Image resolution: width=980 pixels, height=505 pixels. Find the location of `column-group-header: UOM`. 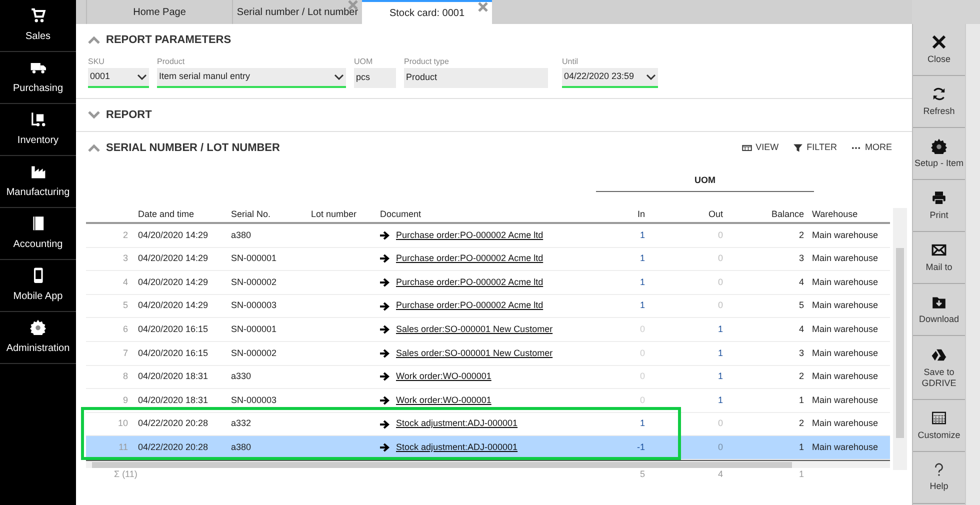

column-group-header: UOM is located at coordinates (705, 183).